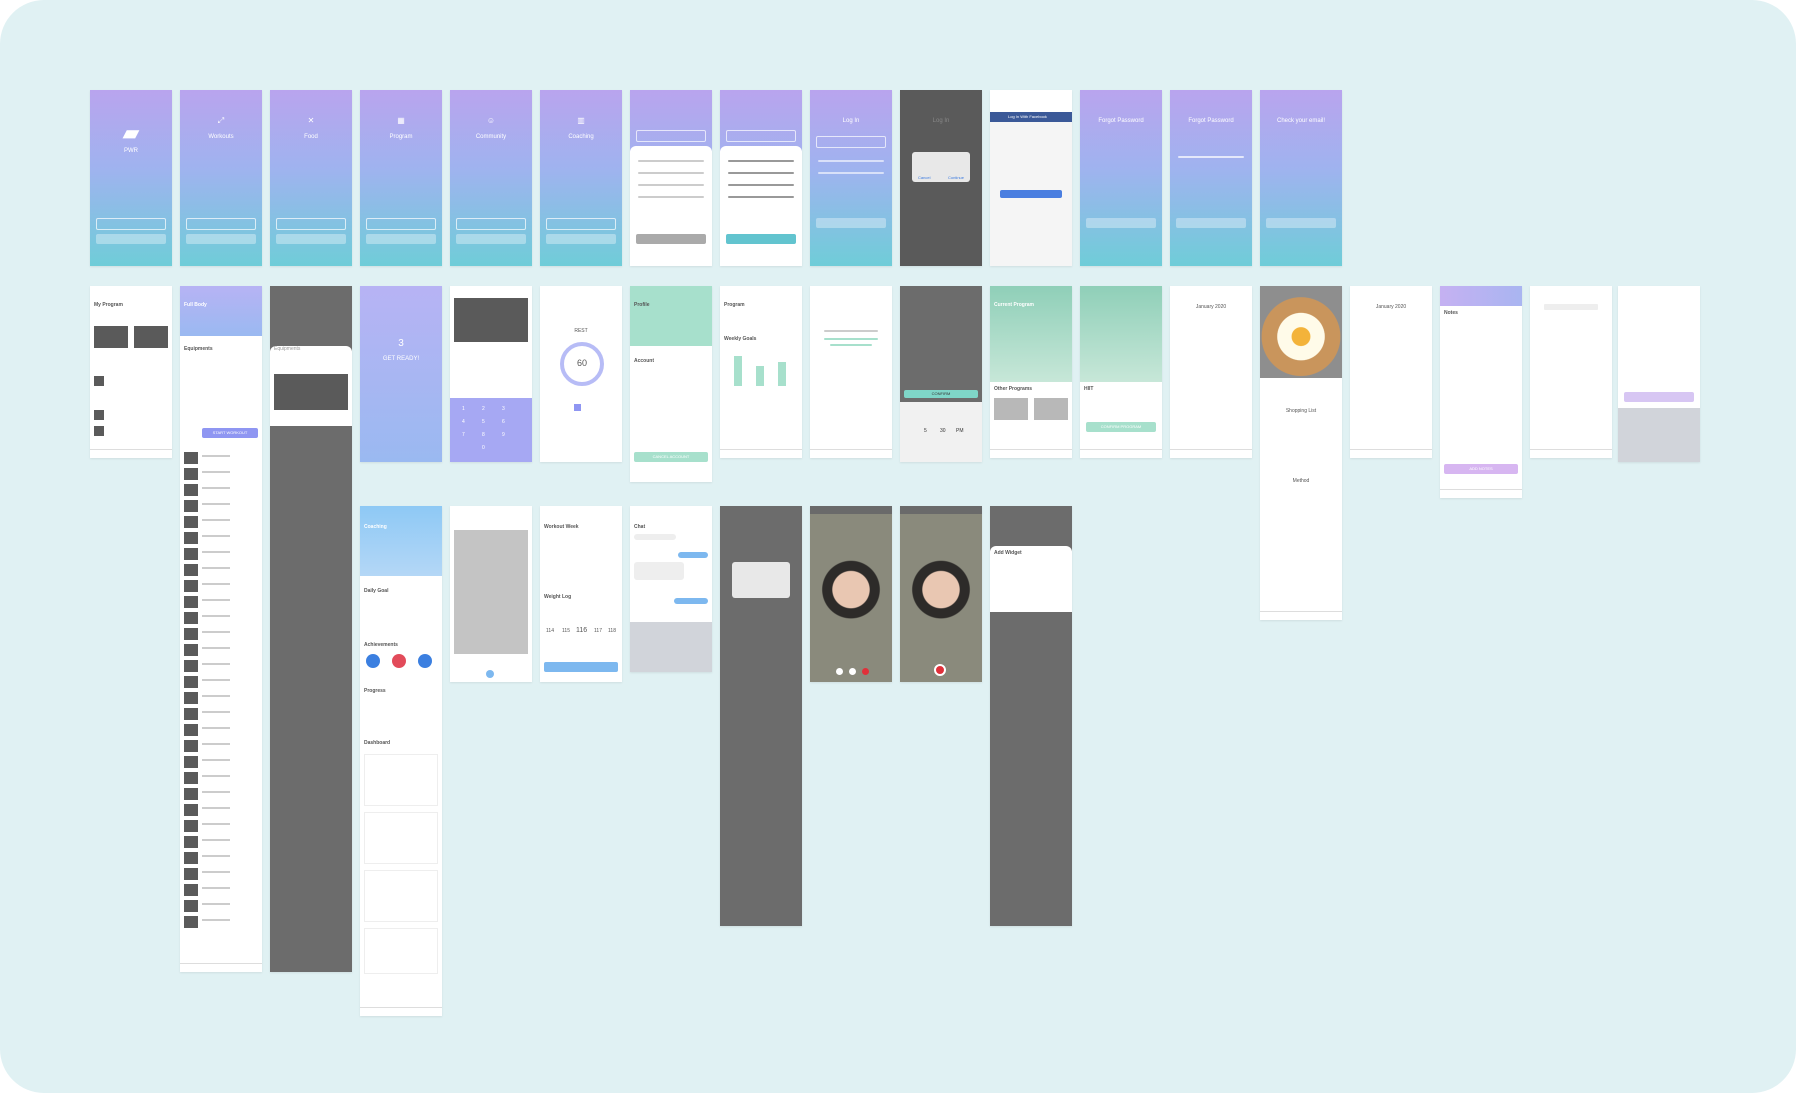  I want to click on screen-hiit: HIIT CONFIRM PROGRAM, so click(1121, 372).